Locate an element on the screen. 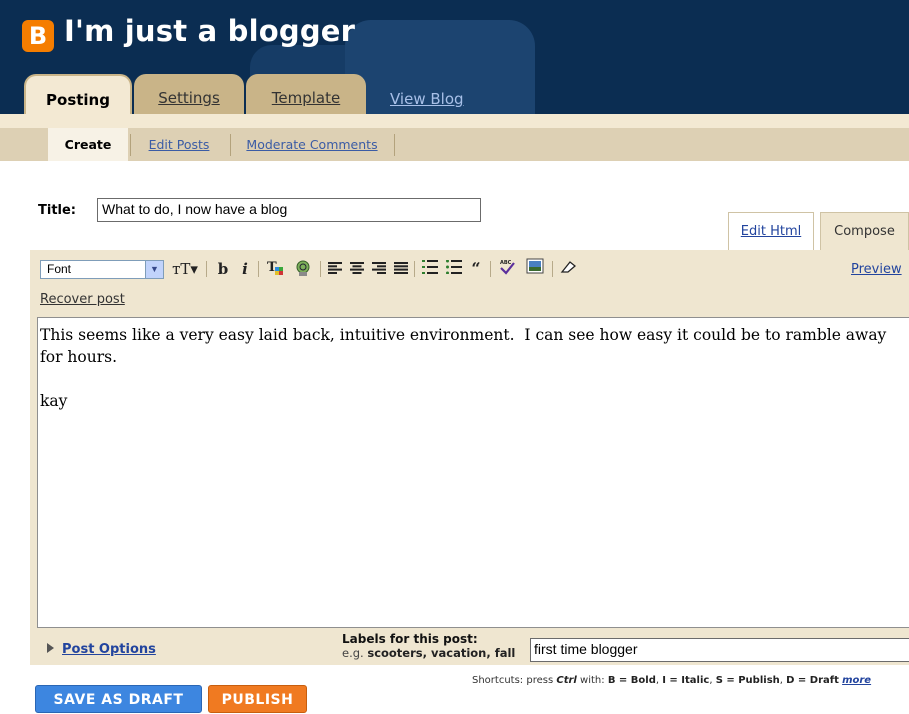 The image size is (909, 714). labels-title: Labels for this post: is located at coordinates (410, 639).